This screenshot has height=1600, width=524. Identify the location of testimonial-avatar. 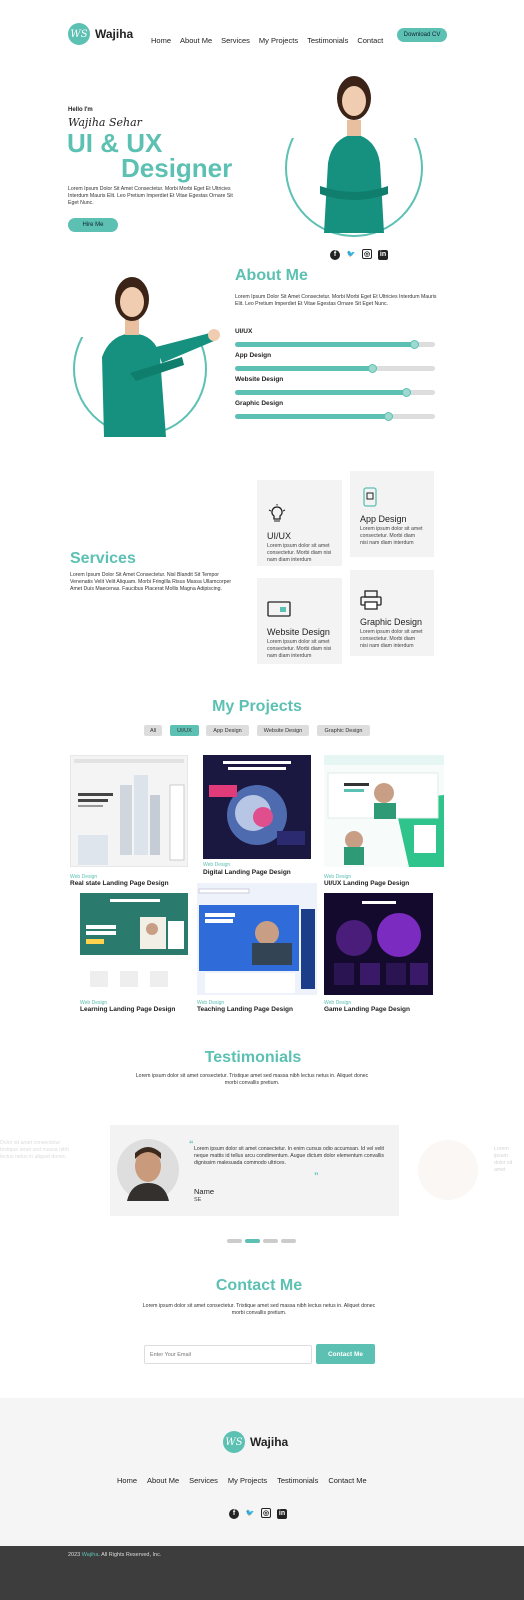
(148, 1170).